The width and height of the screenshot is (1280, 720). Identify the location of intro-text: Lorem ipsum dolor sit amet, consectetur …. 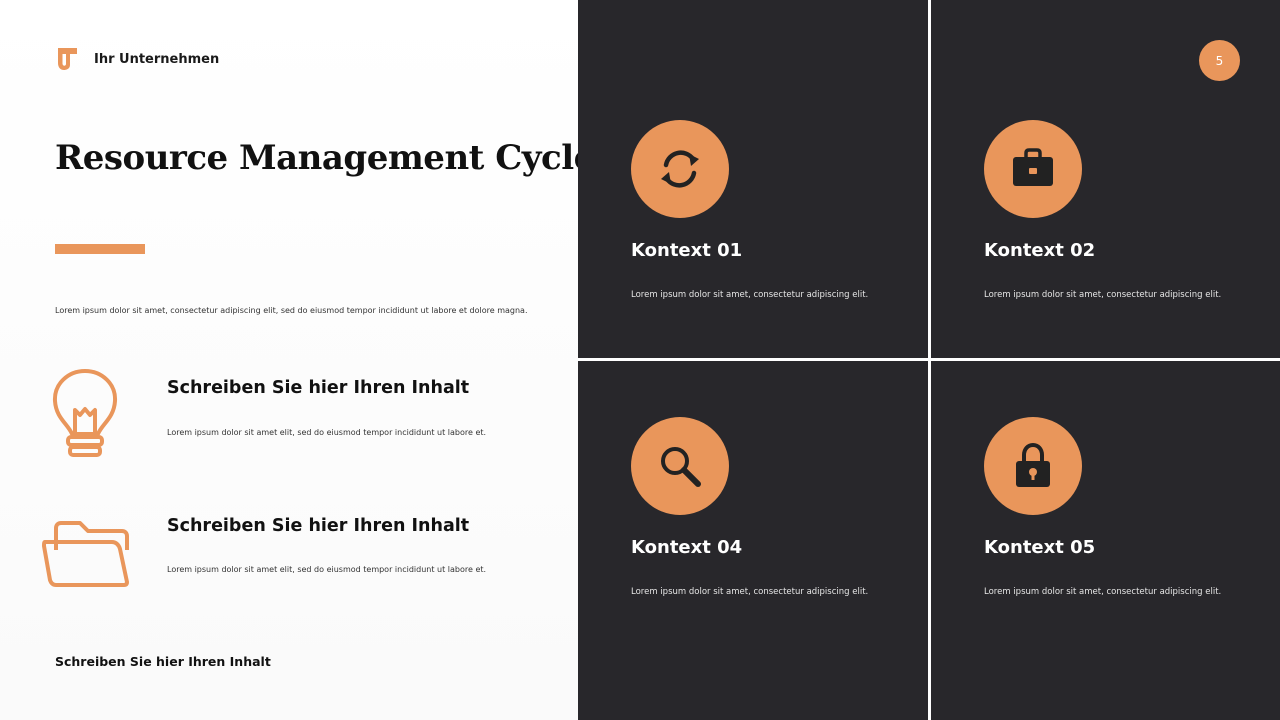
(291, 310).